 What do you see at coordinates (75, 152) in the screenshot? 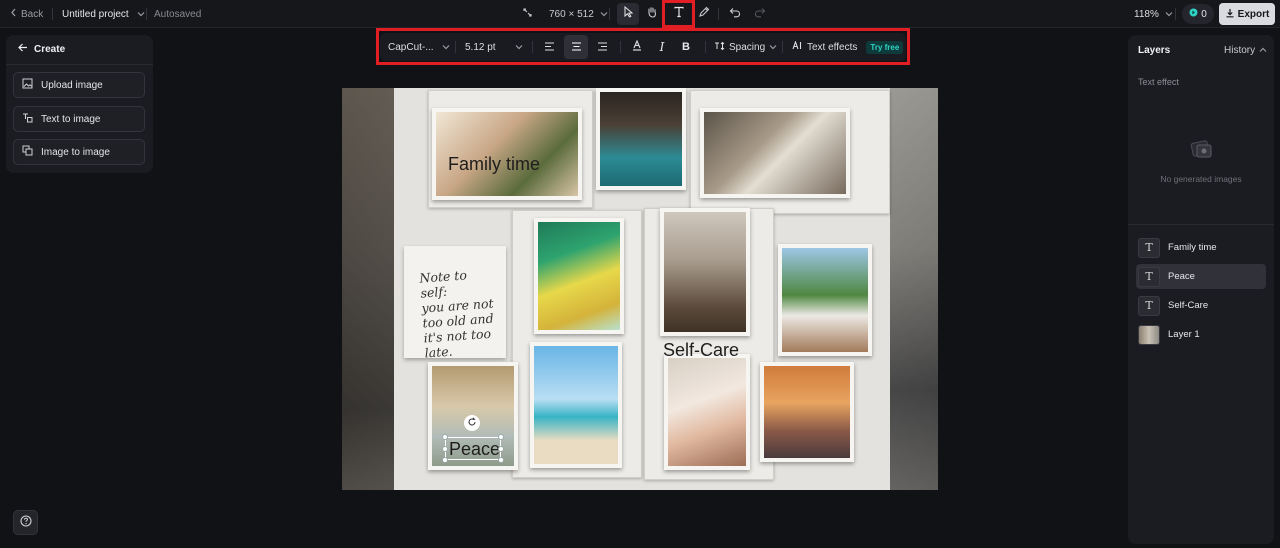
I see `image-to-image-label: Image to image` at bounding box center [75, 152].